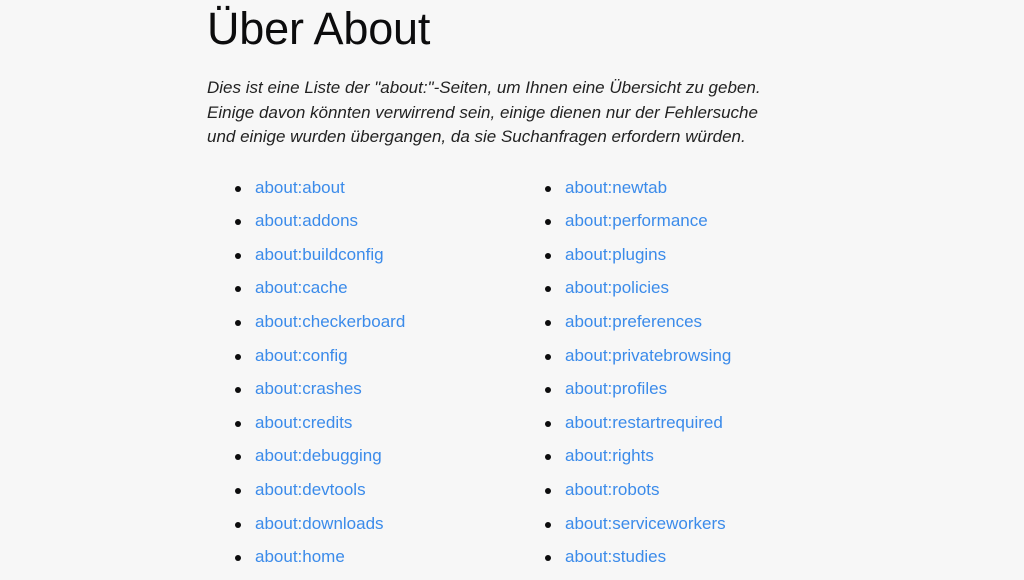  Describe the element at coordinates (617, 287) in the screenshot. I see `about-page-link: about:policies` at that location.